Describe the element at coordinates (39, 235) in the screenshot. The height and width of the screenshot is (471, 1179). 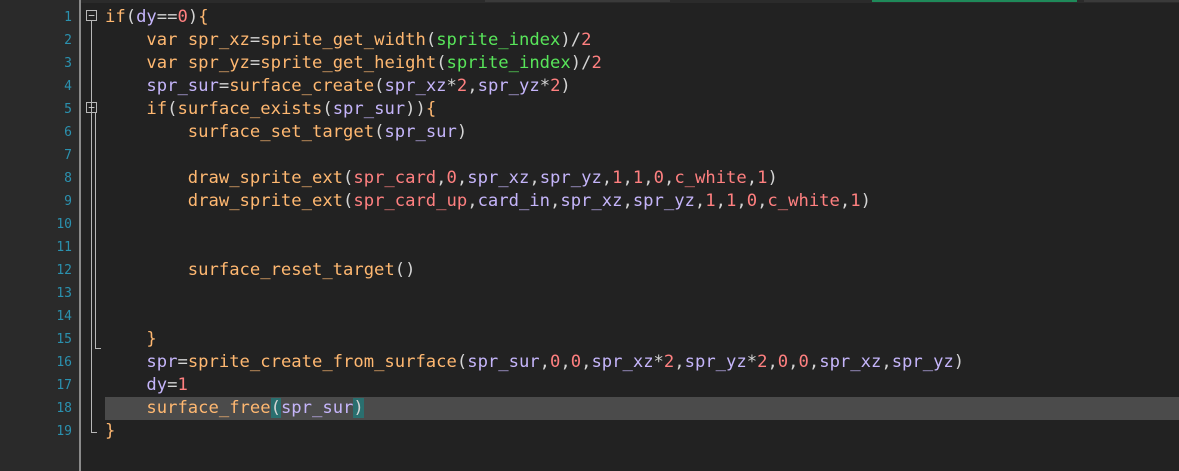
I see `line-number-gutter: 1 2 3 4 5 6 7 8 9 10 11 12 13 14 15 16 17 18 19` at that location.